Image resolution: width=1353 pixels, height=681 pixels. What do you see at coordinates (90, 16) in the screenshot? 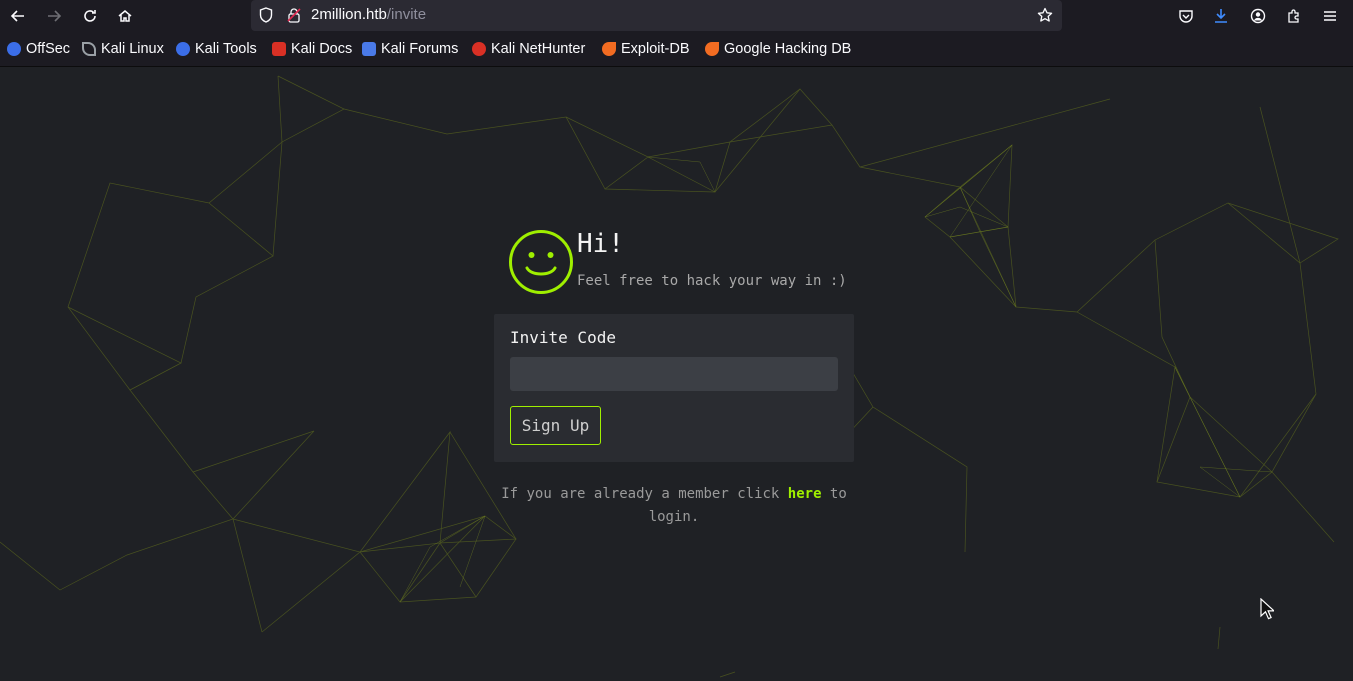
I see `reload-icon` at bounding box center [90, 16].